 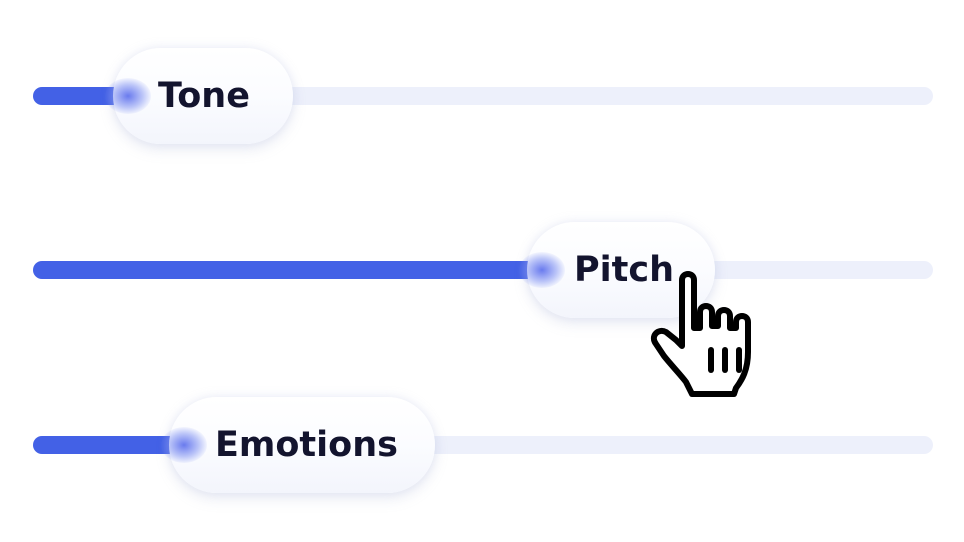 I want to click on emotions-slider-thumb: Emotions, so click(x=298, y=445).